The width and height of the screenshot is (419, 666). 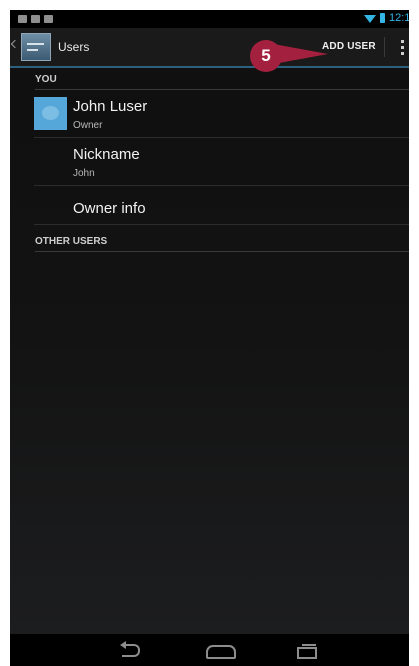 What do you see at coordinates (109, 208) in the screenshot?
I see `owner-info-label: Owner info` at bounding box center [109, 208].